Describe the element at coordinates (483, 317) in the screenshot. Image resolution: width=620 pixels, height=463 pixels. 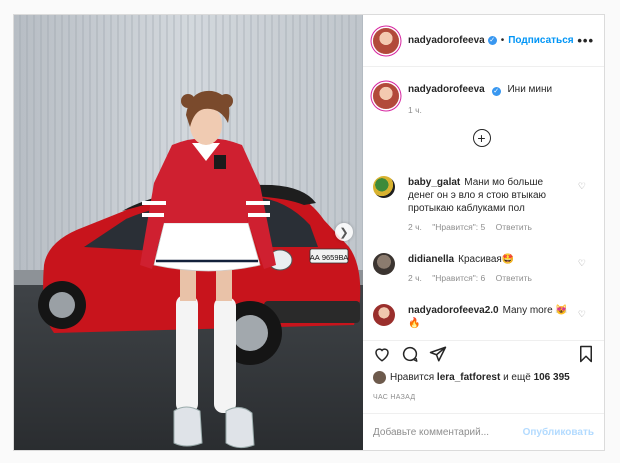
I see `comment-item: nadyadorofeeva2.0 Many more 😻🔥 ♡` at that location.